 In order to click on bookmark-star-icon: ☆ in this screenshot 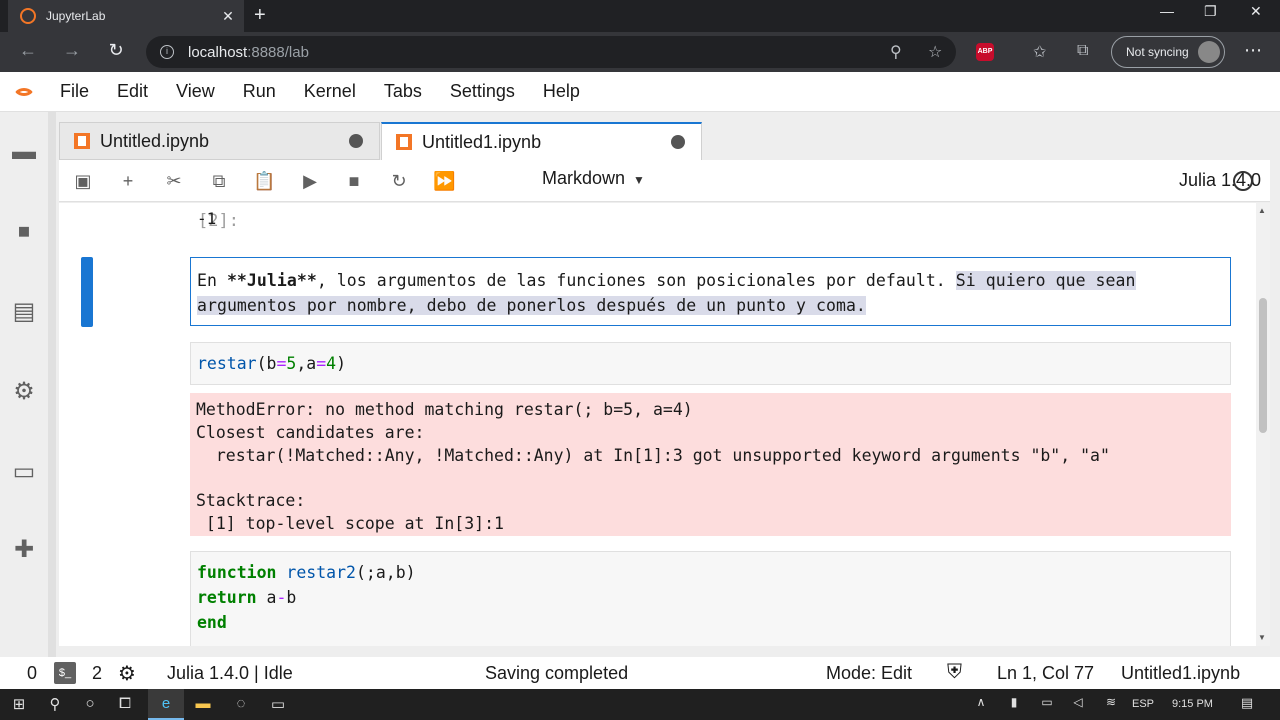, I will do `click(935, 52)`.